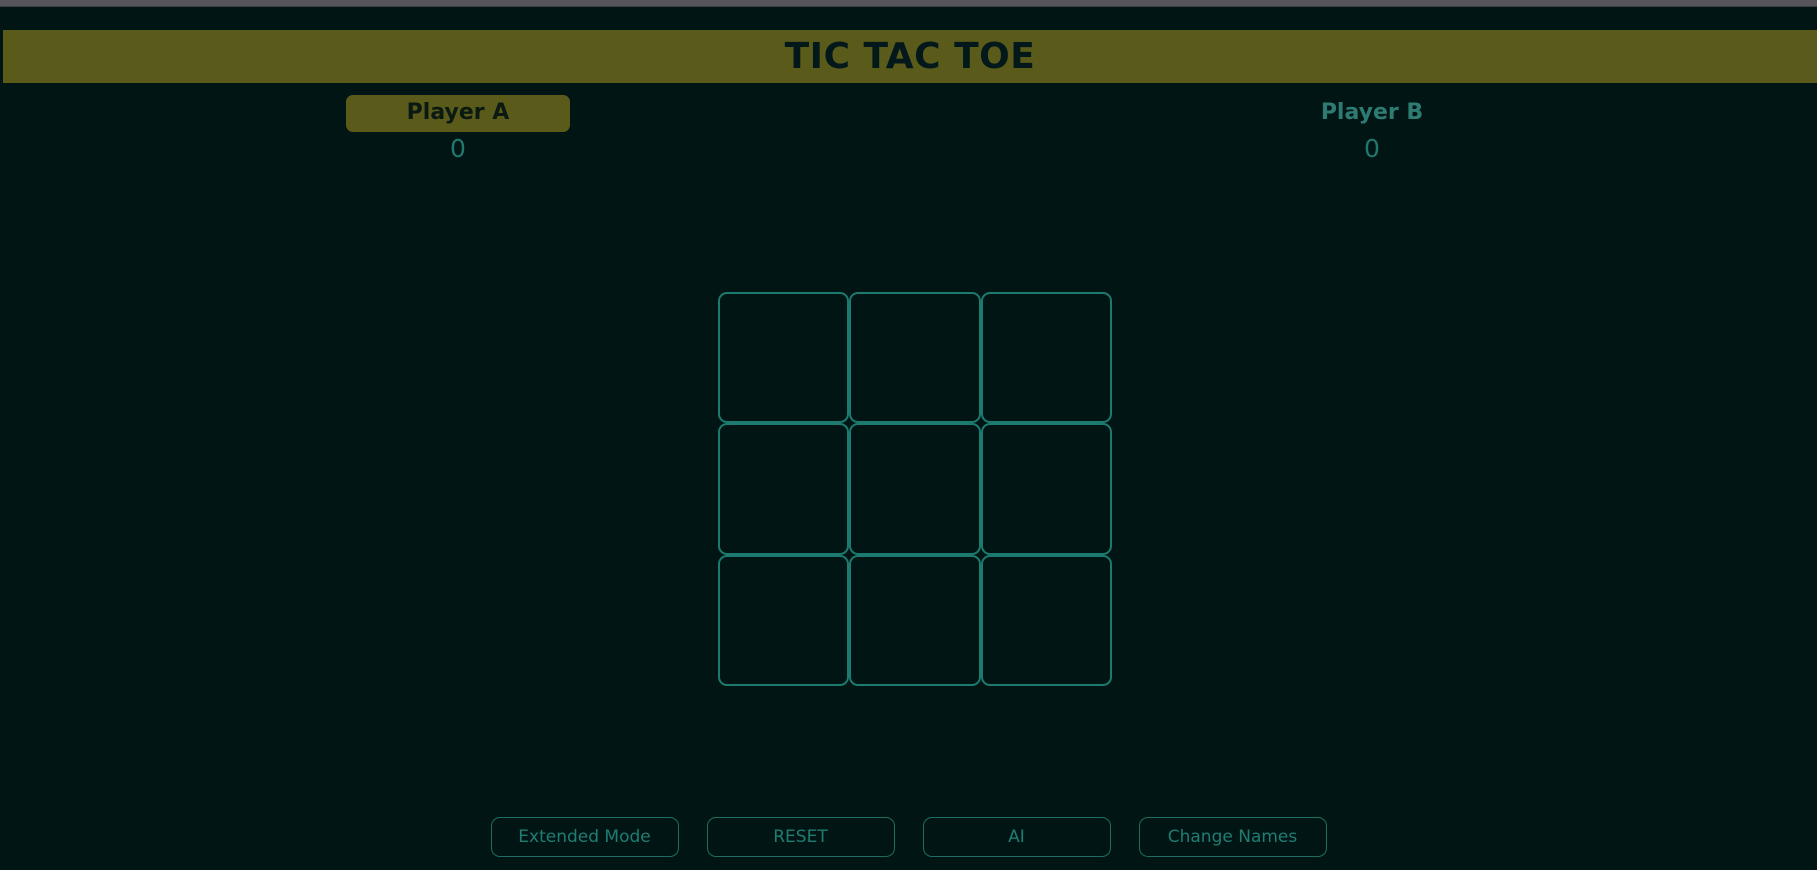  What do you see at coordinates (908, 3) in the screenshot?
I see `window-chrome-bar` at bounding box center [908, 3].